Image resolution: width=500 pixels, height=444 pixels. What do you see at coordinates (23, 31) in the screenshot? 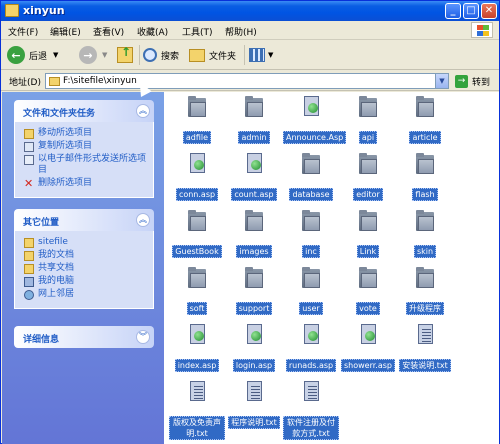
I see `menu-file: 文件(F)` at bounding box center [23, 31].